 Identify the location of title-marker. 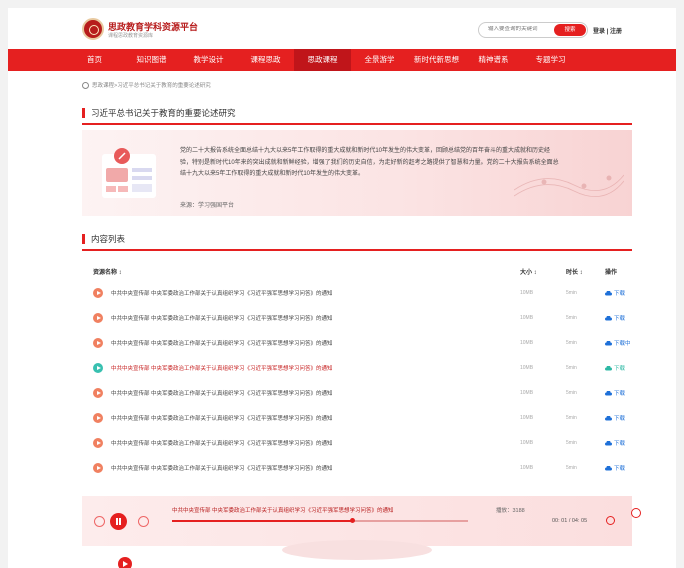
(83, 113).